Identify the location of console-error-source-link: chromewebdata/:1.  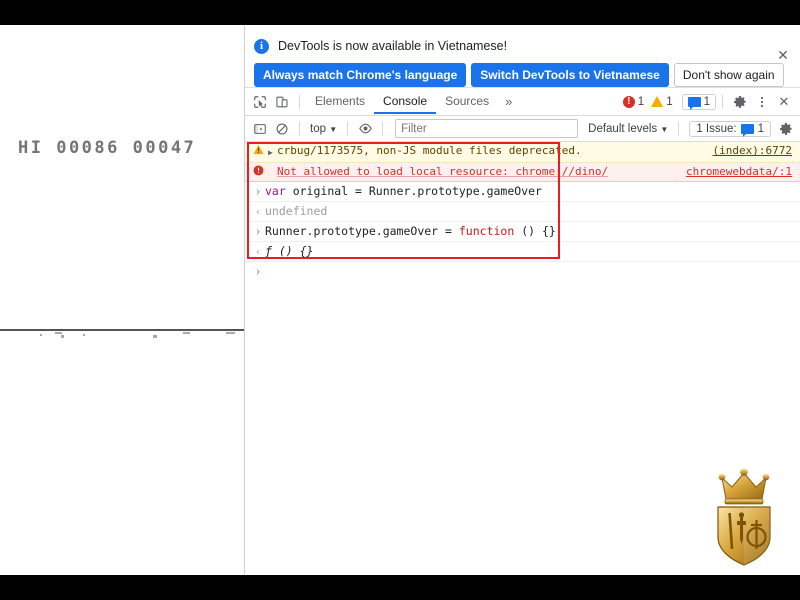
(739, 172).